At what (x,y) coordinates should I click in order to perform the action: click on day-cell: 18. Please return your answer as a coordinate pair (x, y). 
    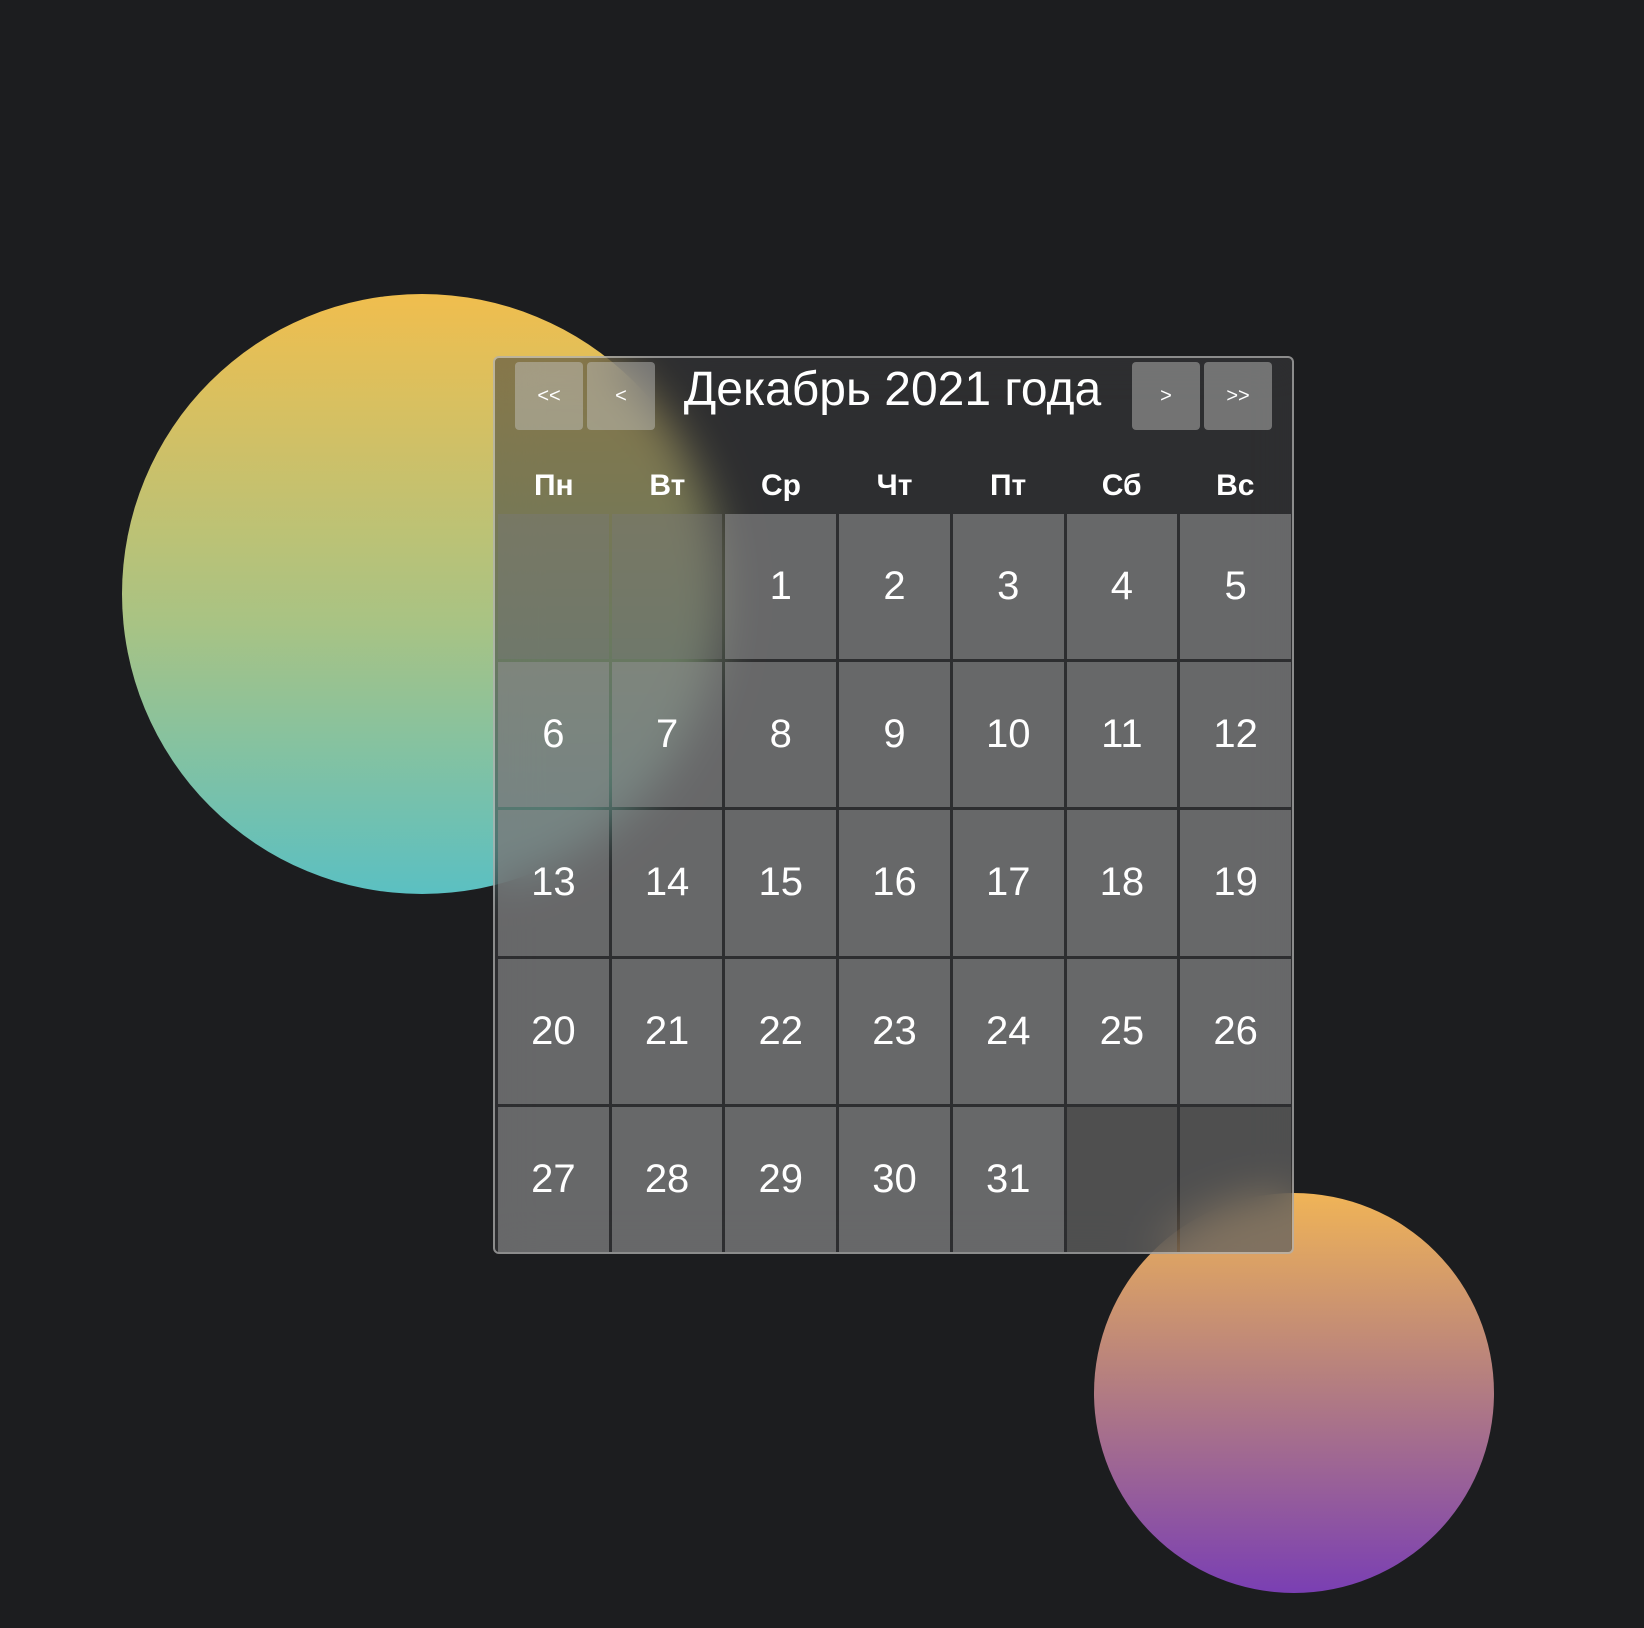
    Looking at the image, I should click on (1122, 883).